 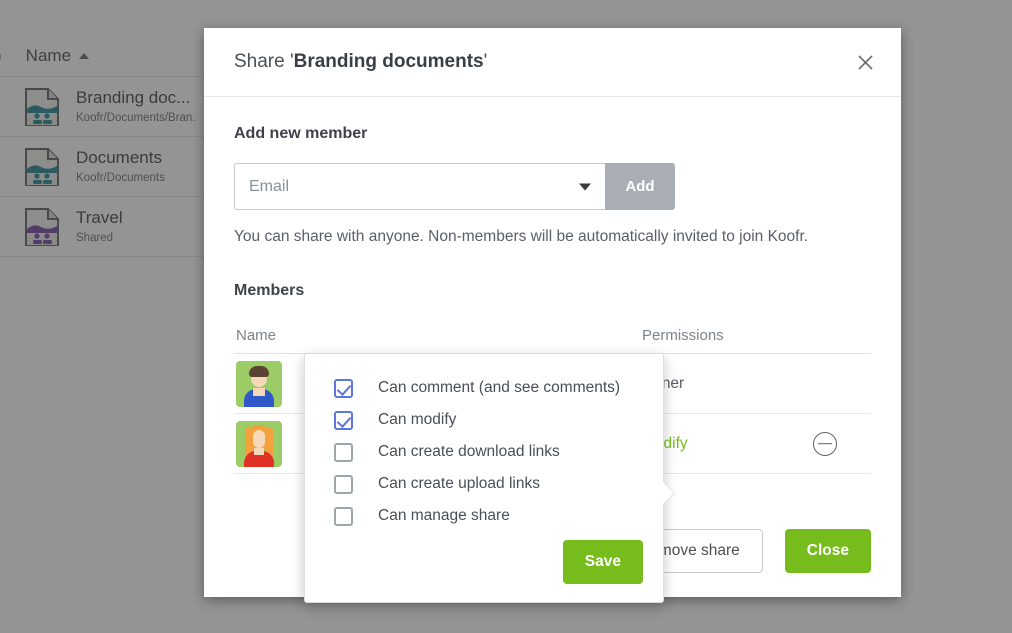 I want to click on members-section-title: Members, so click(x=269, y=290).